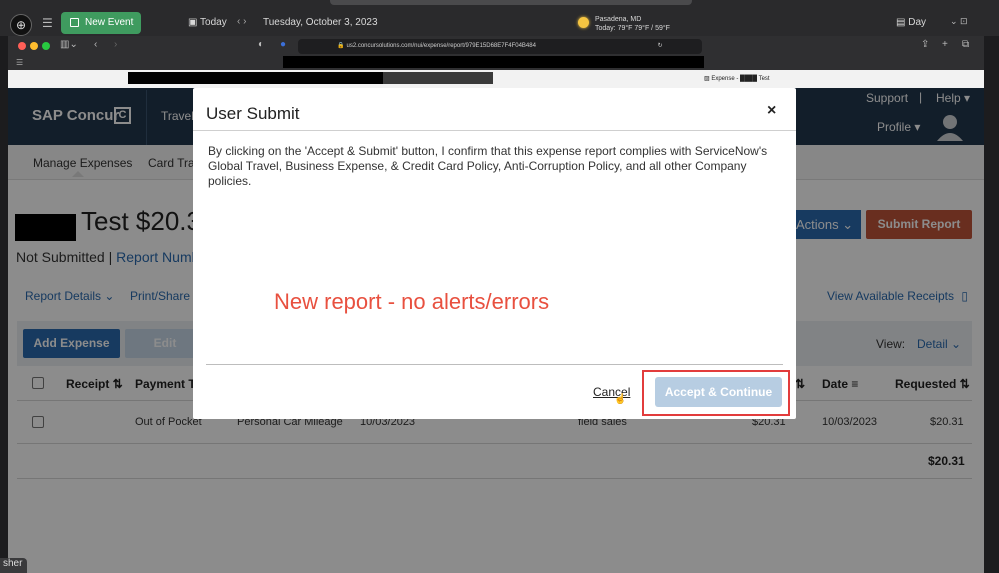  Describe the element at coordinates (632, 28) in the screenshot. I see `weather-forecast: Today: 79°F 79°F / 59°F` at that location.